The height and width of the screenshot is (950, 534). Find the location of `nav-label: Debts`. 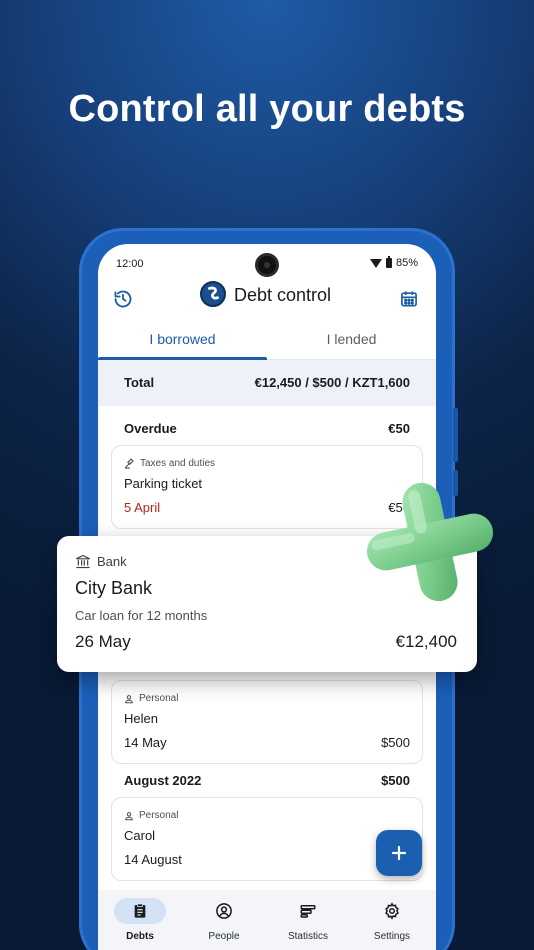

nav-label: Debts is located at coordinates (140, 936).